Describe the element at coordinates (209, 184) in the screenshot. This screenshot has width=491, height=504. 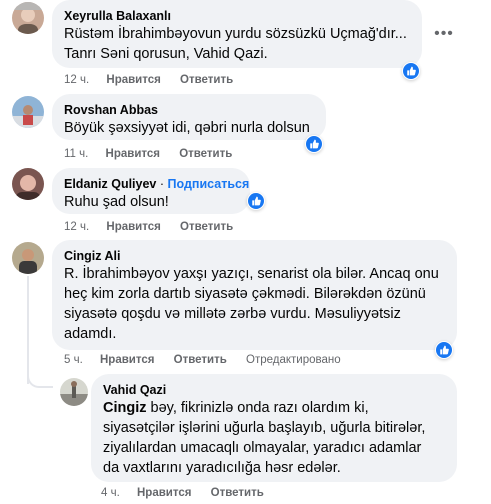
I see `subscribe-link: Подписаться` at that location.